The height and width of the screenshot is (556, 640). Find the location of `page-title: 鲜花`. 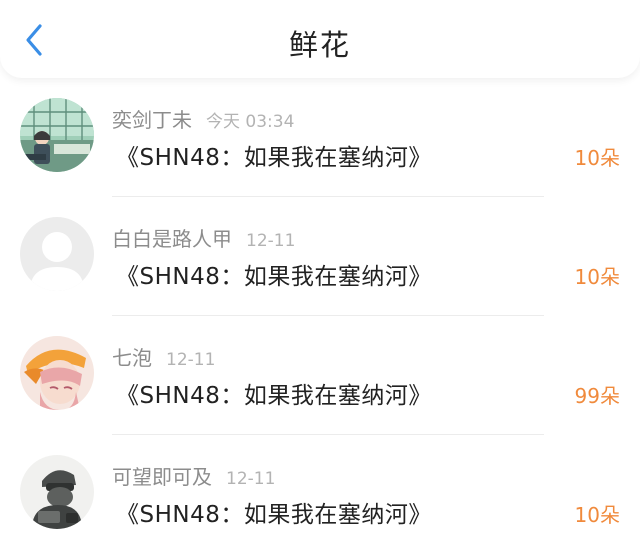

page-title: 鲜花 is located at coordinates (319, 45).